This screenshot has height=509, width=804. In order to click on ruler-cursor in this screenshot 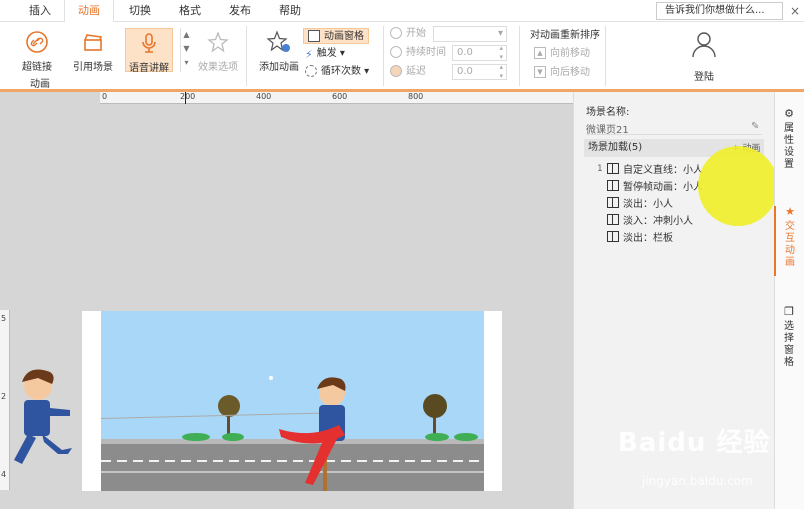, I will do `click(185, 98)`.